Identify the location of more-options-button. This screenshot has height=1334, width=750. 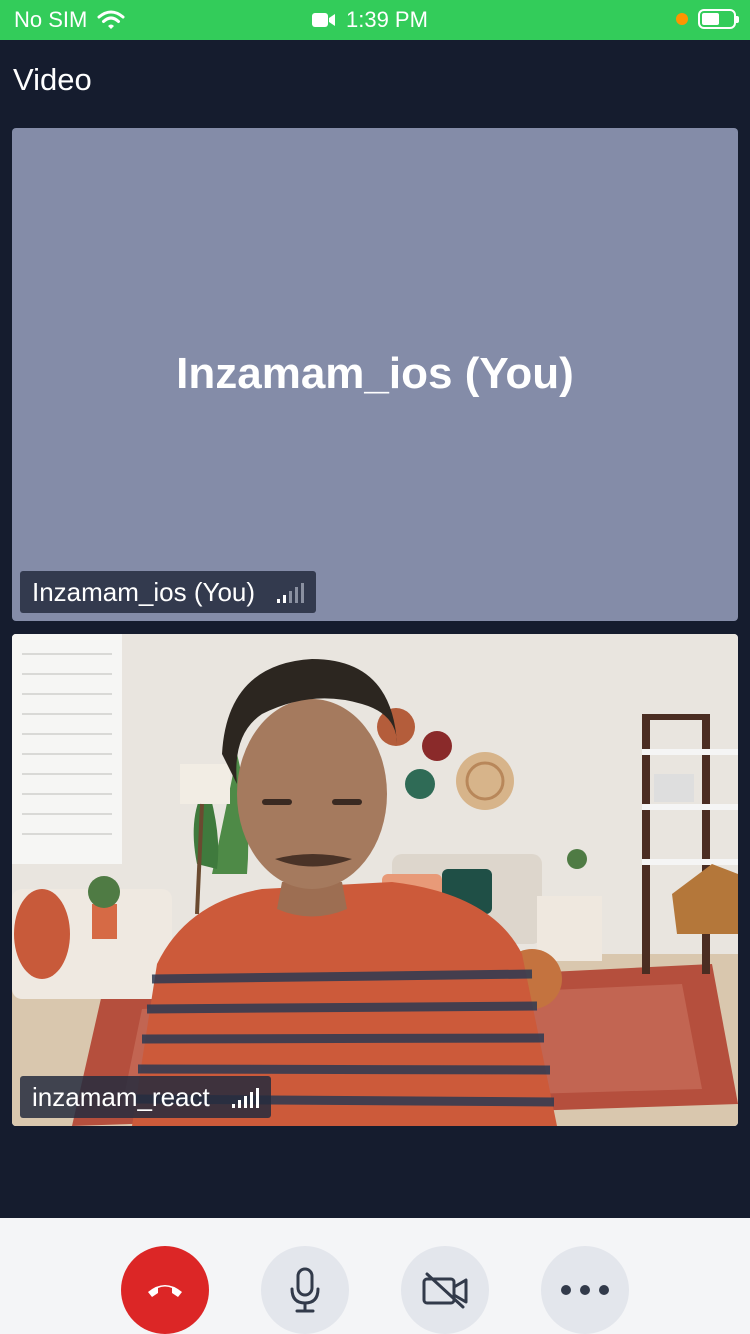
(585, 1290).